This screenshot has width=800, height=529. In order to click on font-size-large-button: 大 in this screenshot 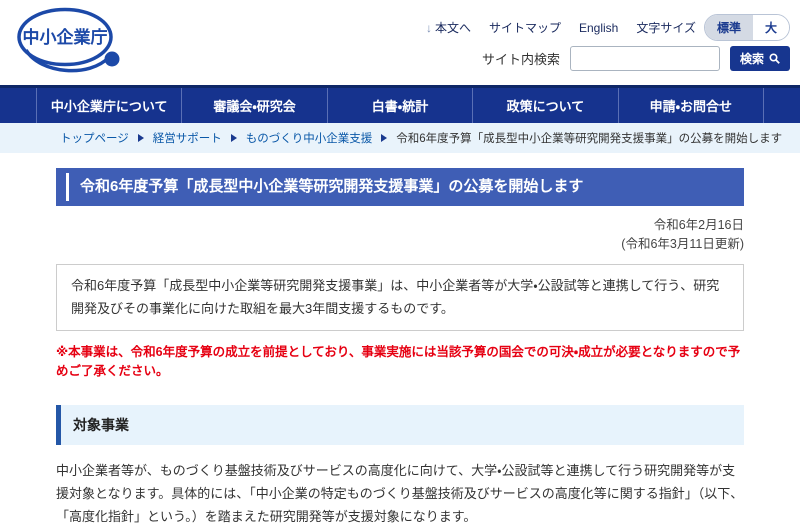, I will do `click(770, 27)`.